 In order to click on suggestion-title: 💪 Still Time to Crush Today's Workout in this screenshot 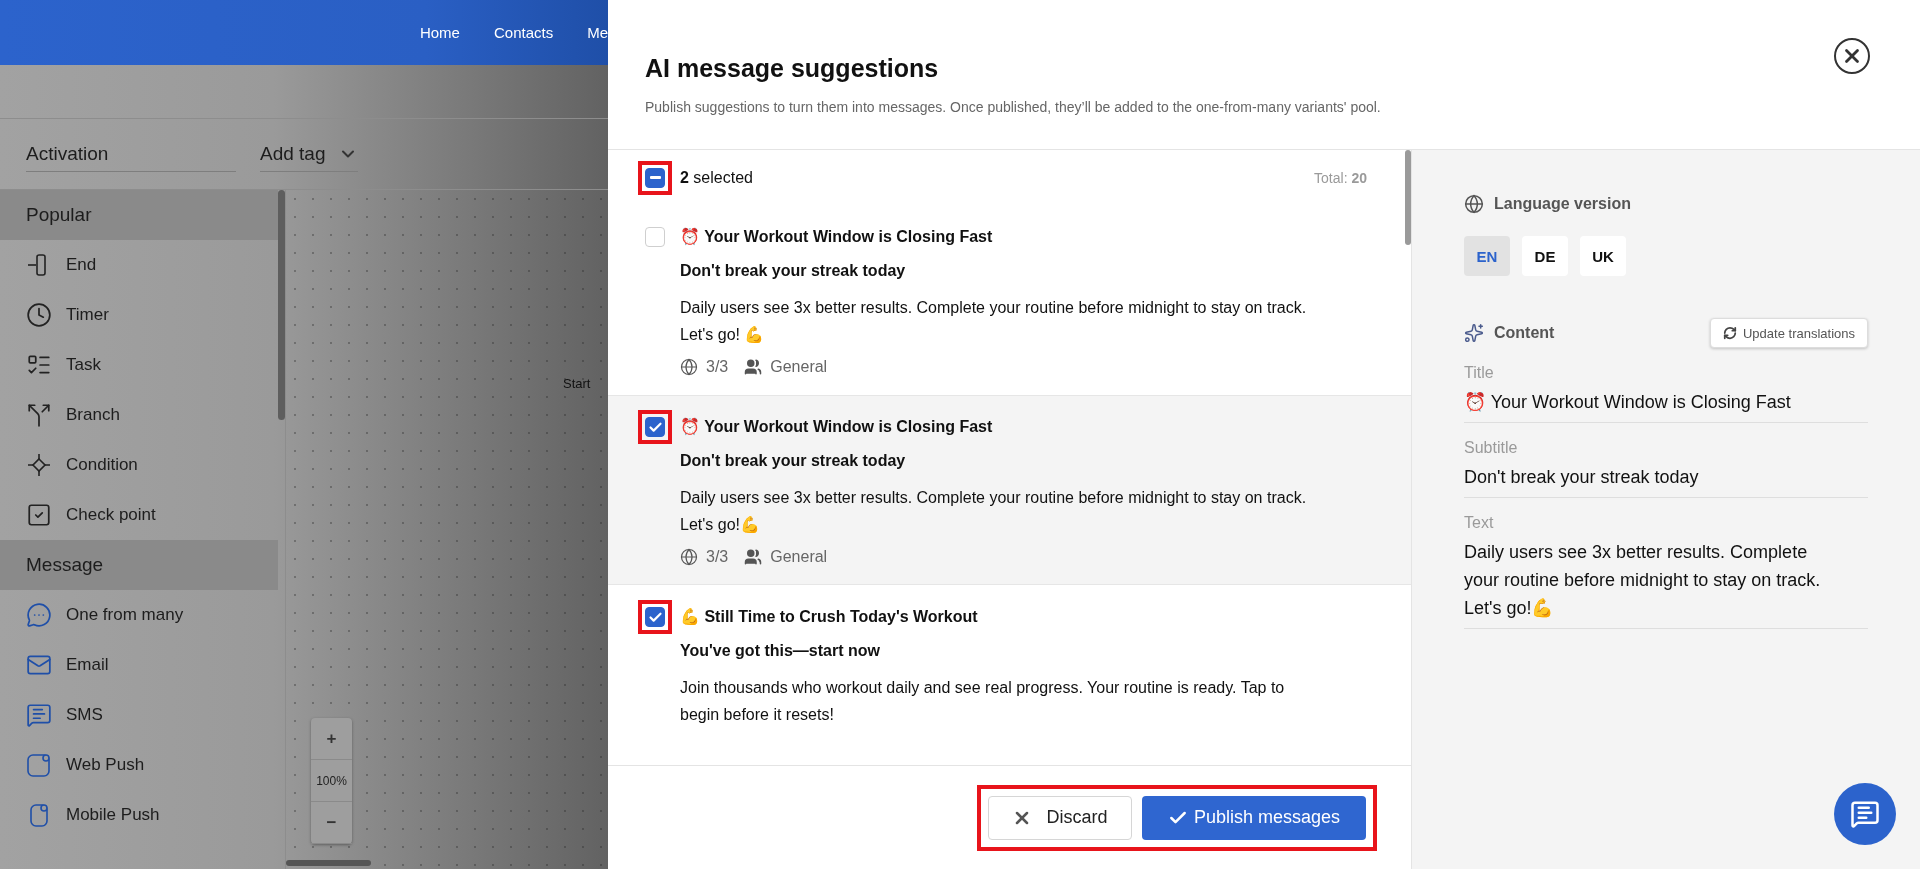, I will do `click(829, 617)`.